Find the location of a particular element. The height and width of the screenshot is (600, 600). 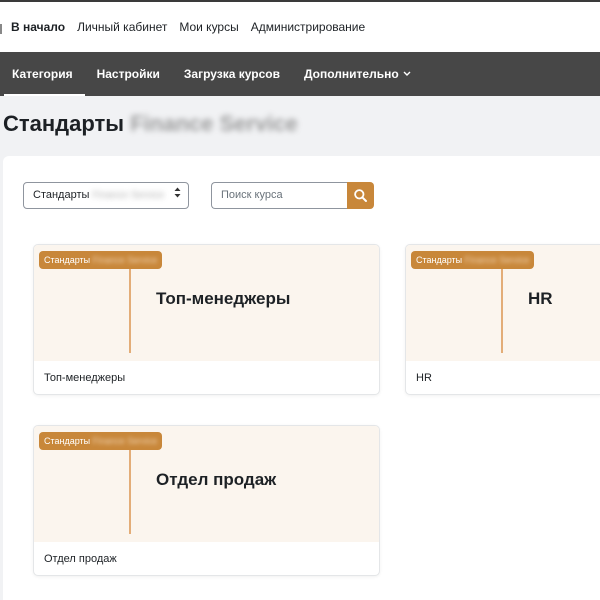

nav-my-courses-link: Мои курсы is located at coordinates (208, 27).